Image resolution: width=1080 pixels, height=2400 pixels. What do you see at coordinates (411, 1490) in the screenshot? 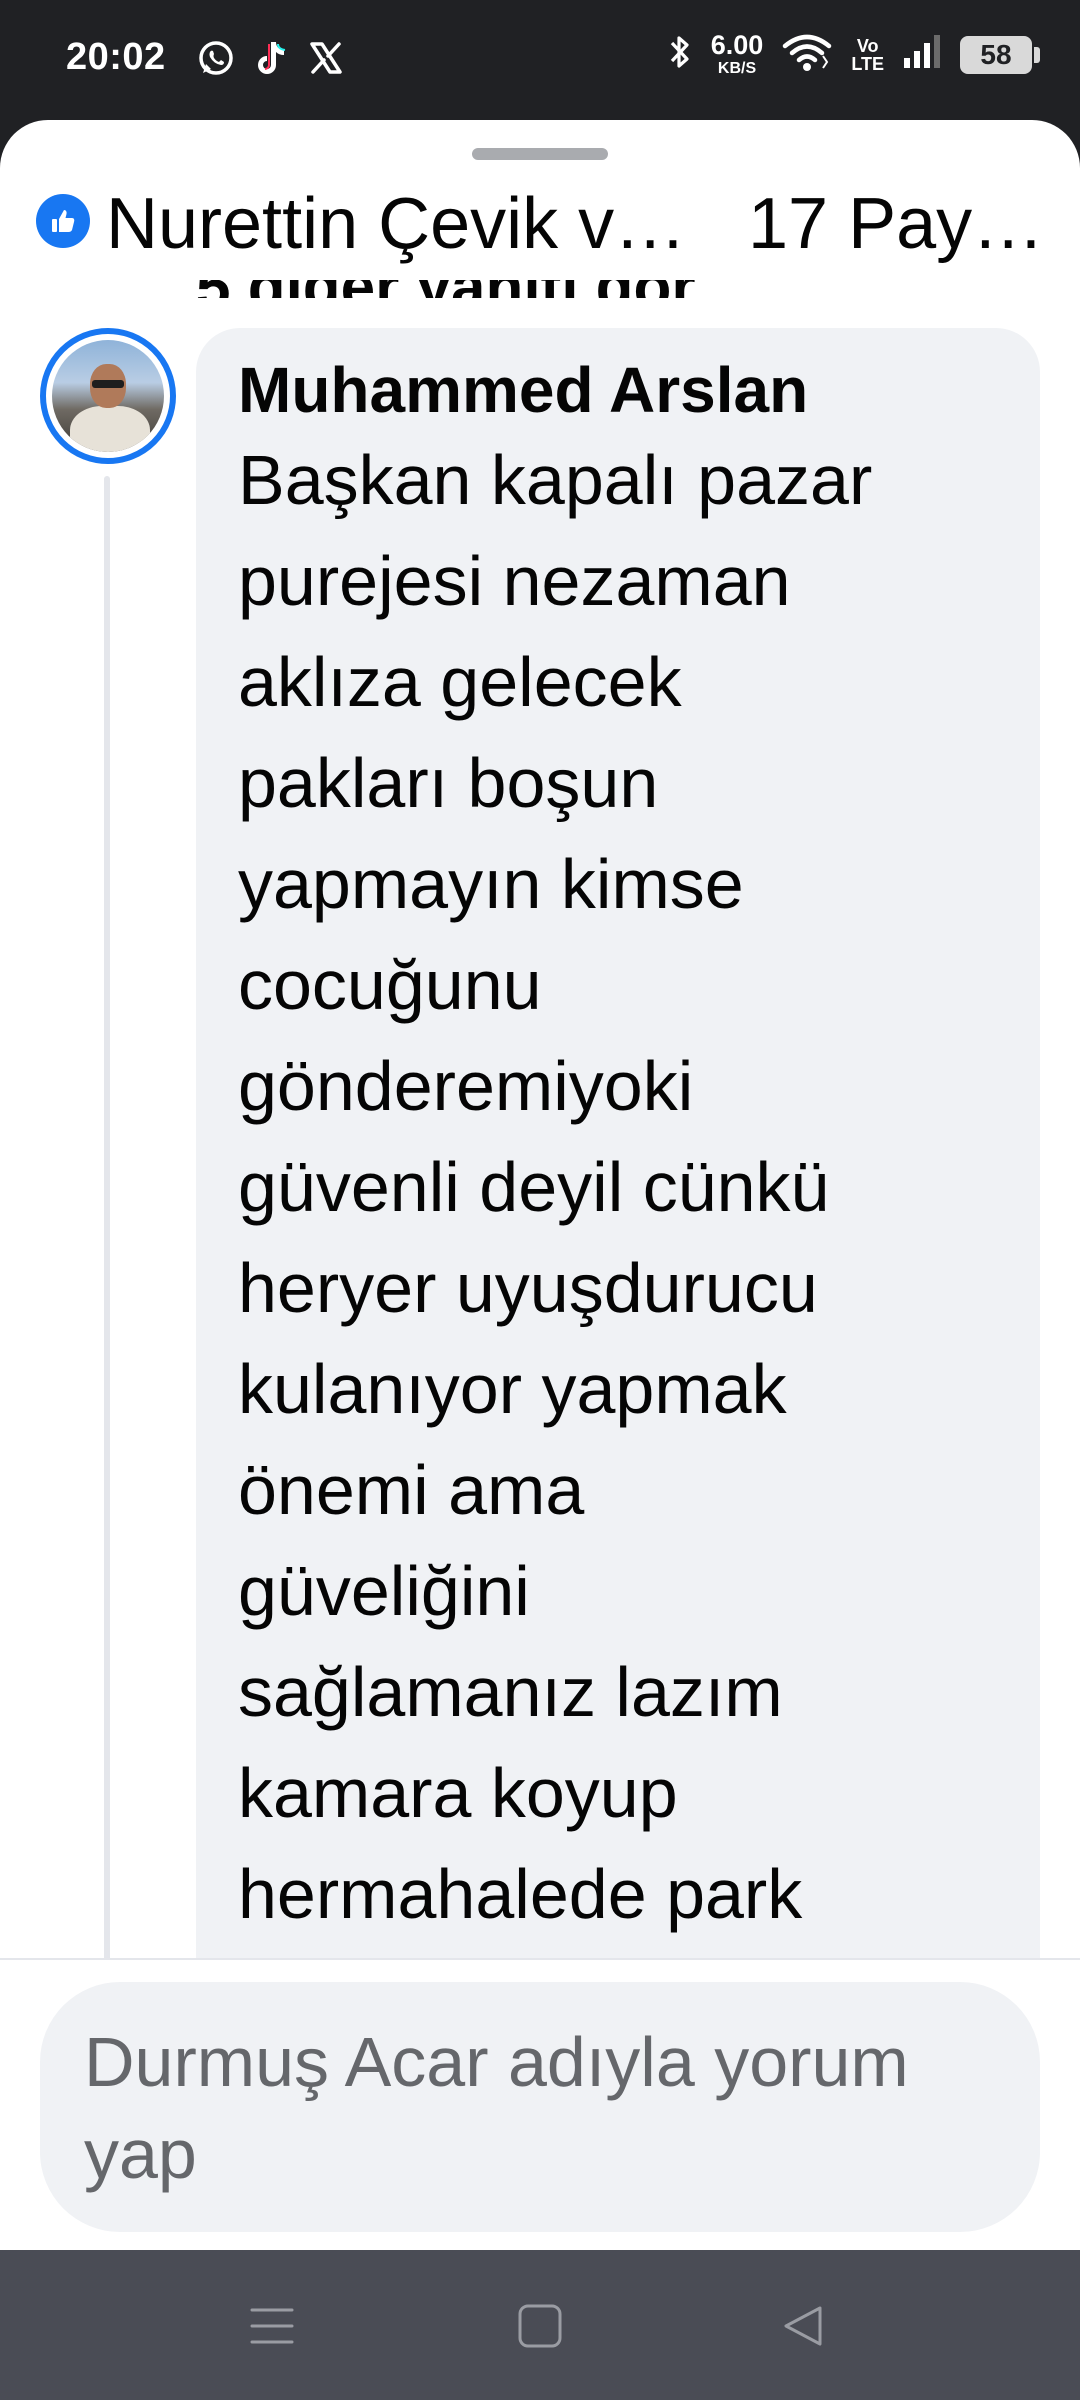
I see `comment-line: önemi ama` at bounding box center [411, 1490].